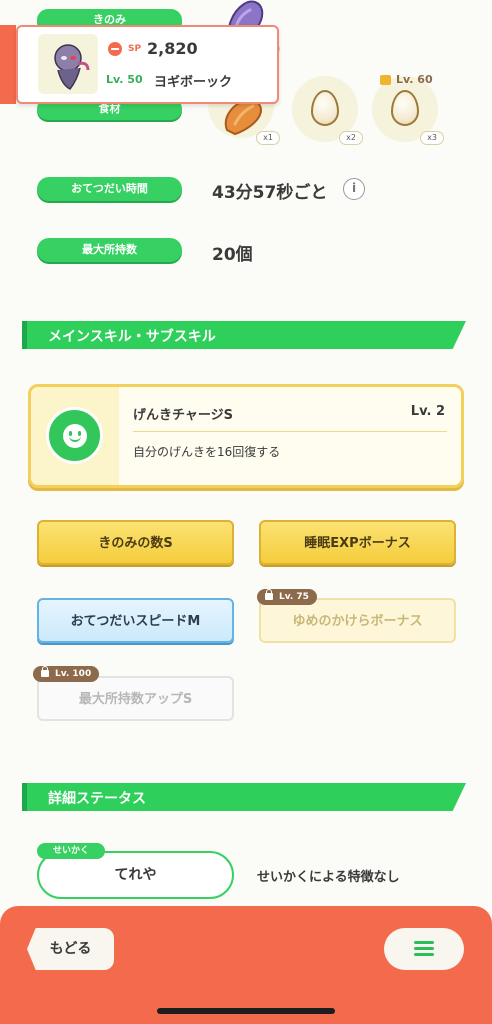 This screenshot has height=1024, width=492. I want to click on lock-level-label: Lv. 75, so click(294, 597).